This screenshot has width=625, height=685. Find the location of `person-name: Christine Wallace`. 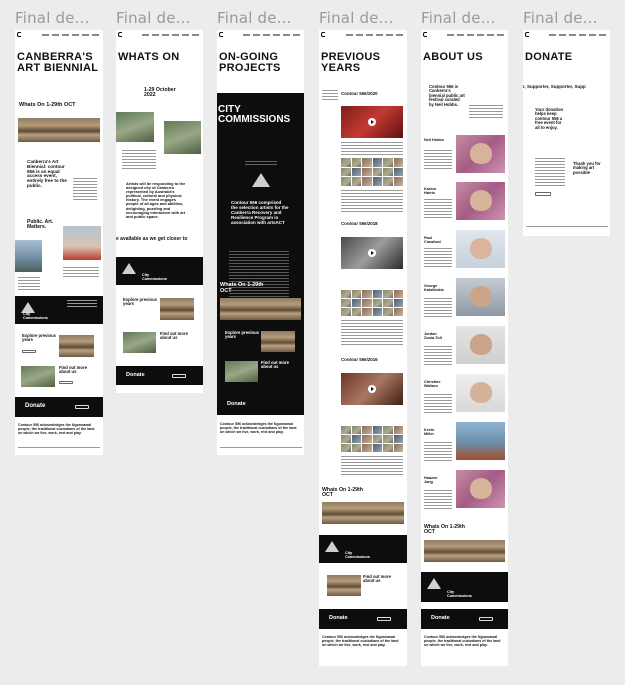

person-name: Christine Wallace is located at coordinates (432, 384).